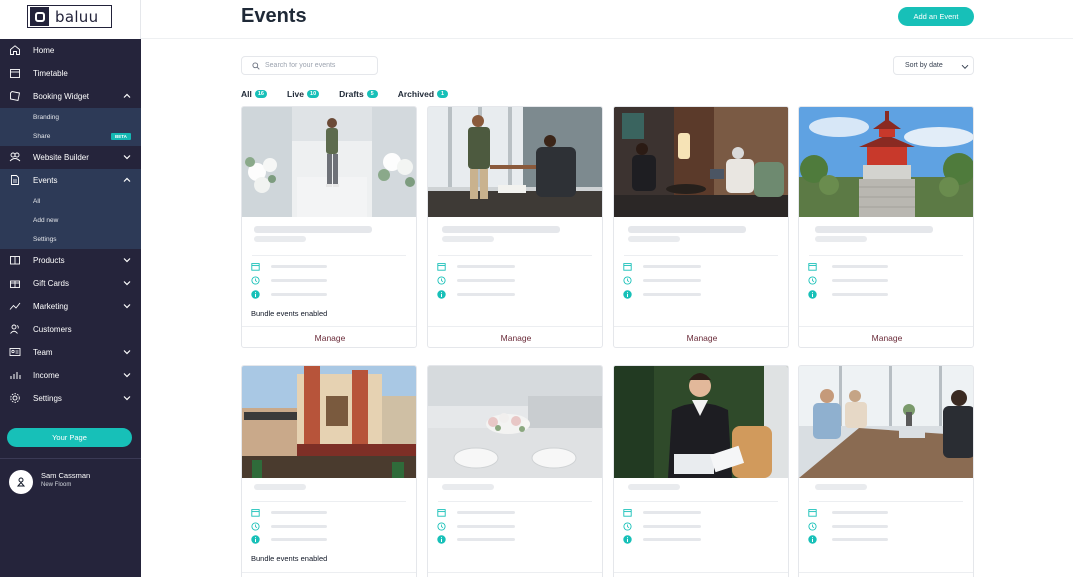 This screenshot has height=577, width=1073. Describe the element at coordinates (886, 422) in the screenshot. I see `office-meeting-photo` at that location.